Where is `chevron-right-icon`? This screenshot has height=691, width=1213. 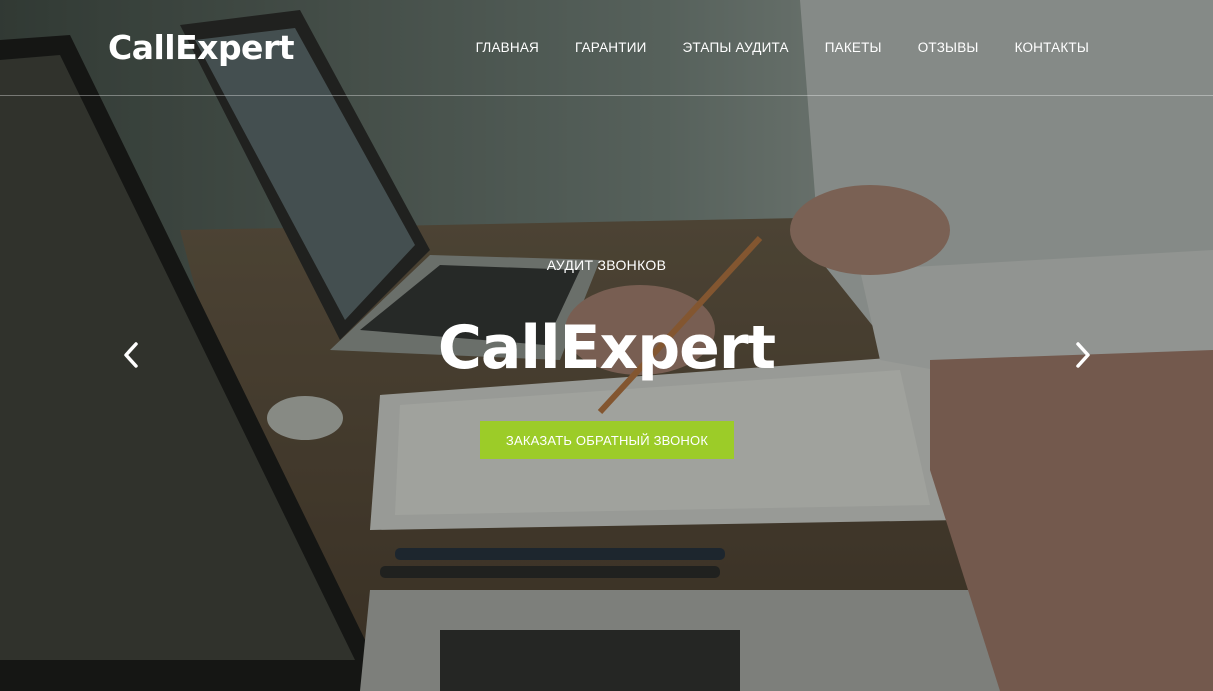 chevron-right-icon is located at coordinates (1083, 355).